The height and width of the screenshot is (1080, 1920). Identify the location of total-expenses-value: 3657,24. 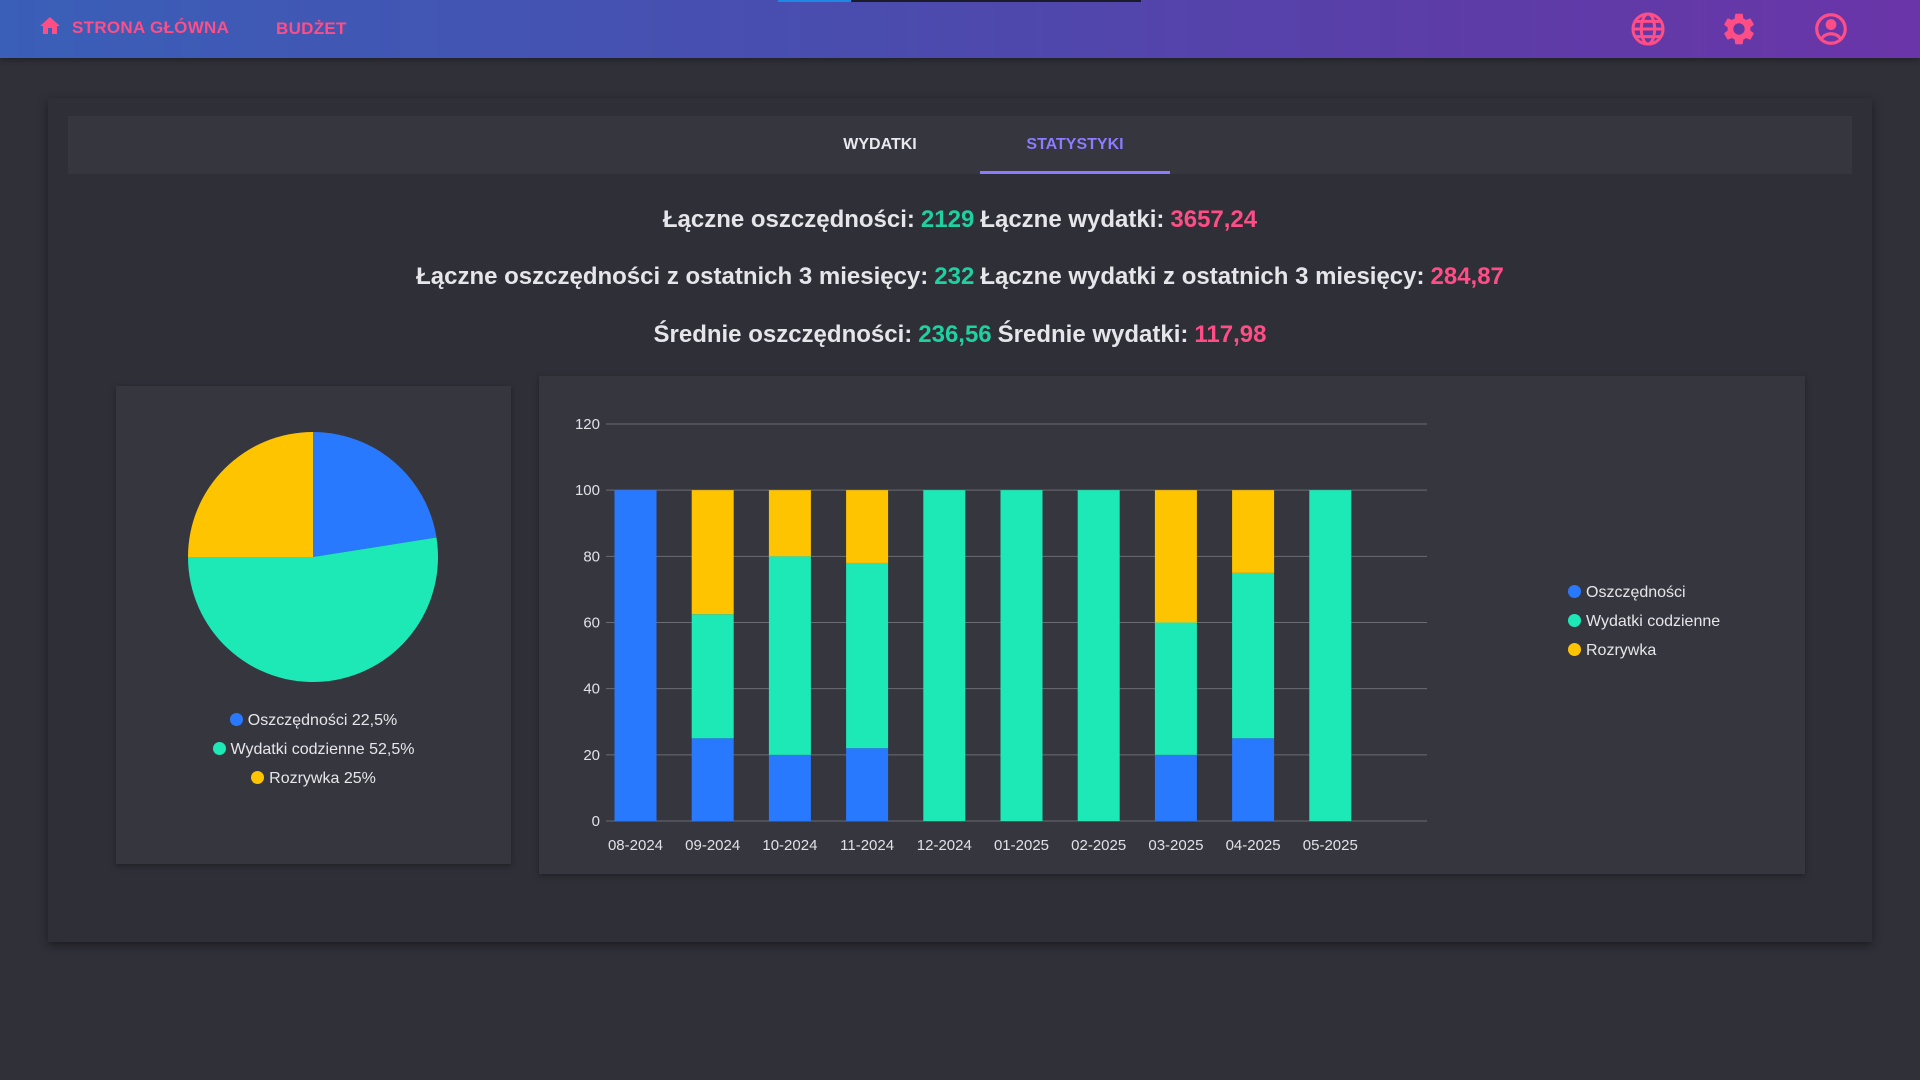
(1214, 219).